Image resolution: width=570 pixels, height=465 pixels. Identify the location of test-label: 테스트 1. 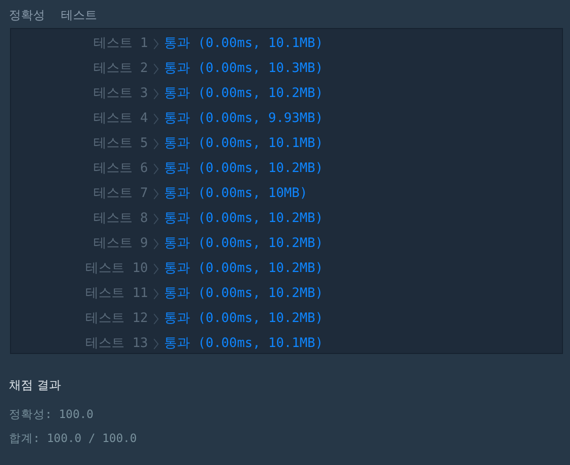
(120, 43).